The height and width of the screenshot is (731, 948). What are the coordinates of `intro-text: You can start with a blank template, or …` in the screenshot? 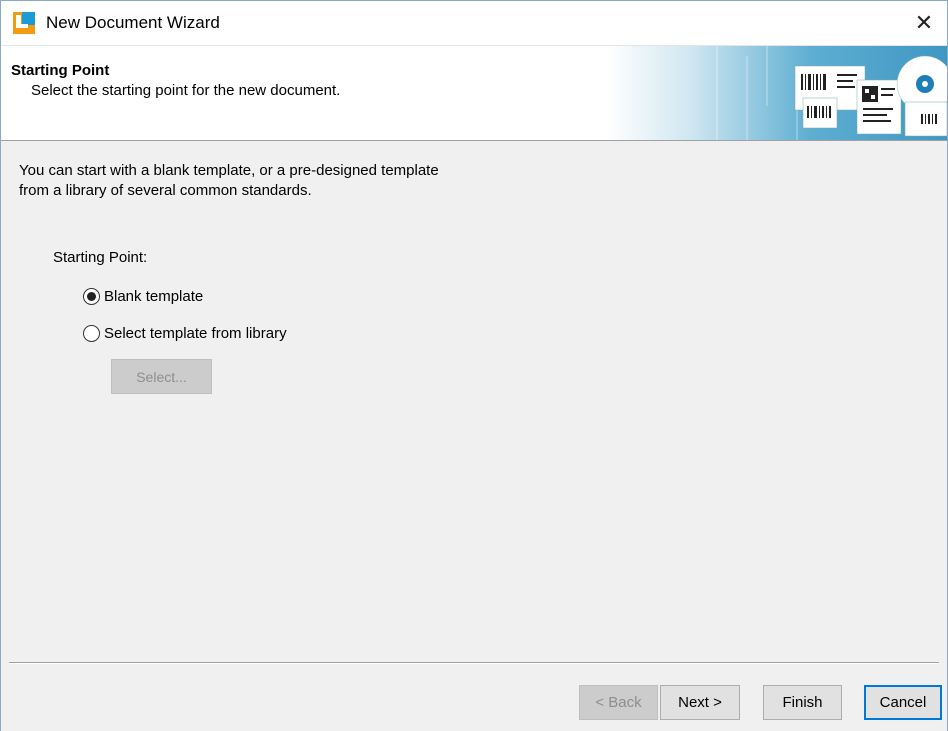 It's located at (229, 180).